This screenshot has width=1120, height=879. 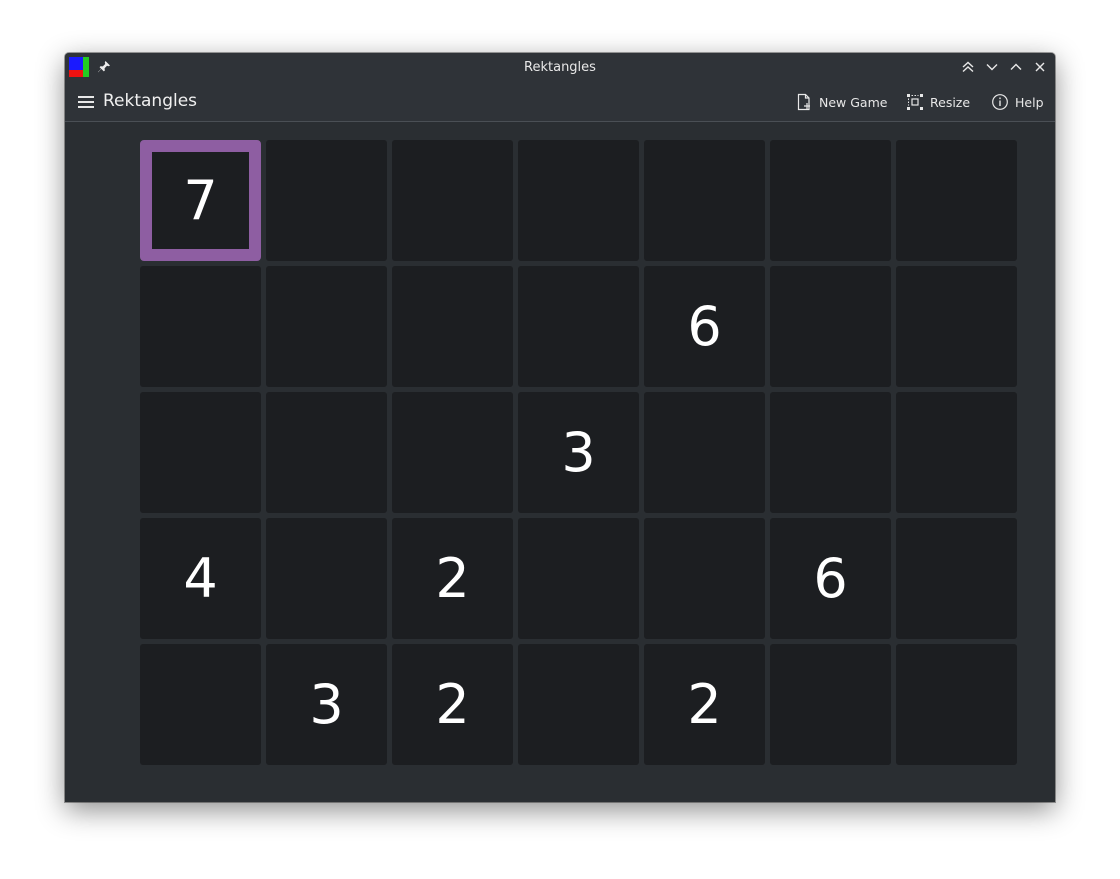 I want to click on resize-button: Resize, so click(x=938, y=102).